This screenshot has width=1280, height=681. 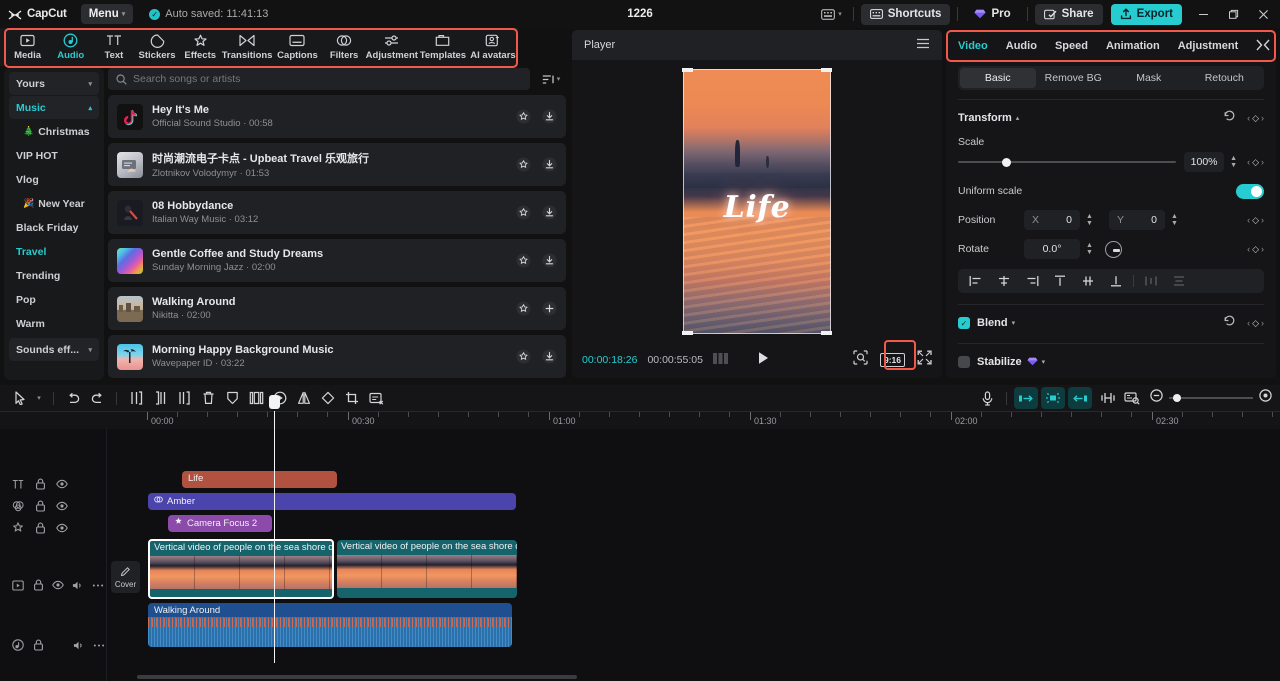 What do you see at coordinates (1006, 162) in the screenshot?
I see `slider-knob` at bounding box center [1006, 162].